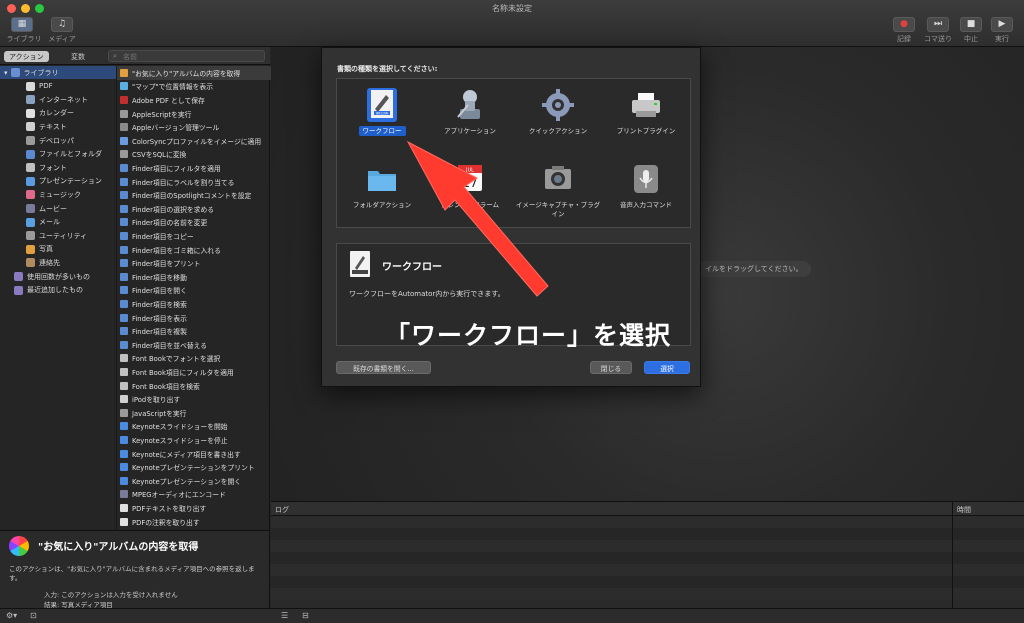 This screenshot has height=623, width=1024. I want to click on action-item: Finder項目にラベルを割り当てる, so click(194, 182).